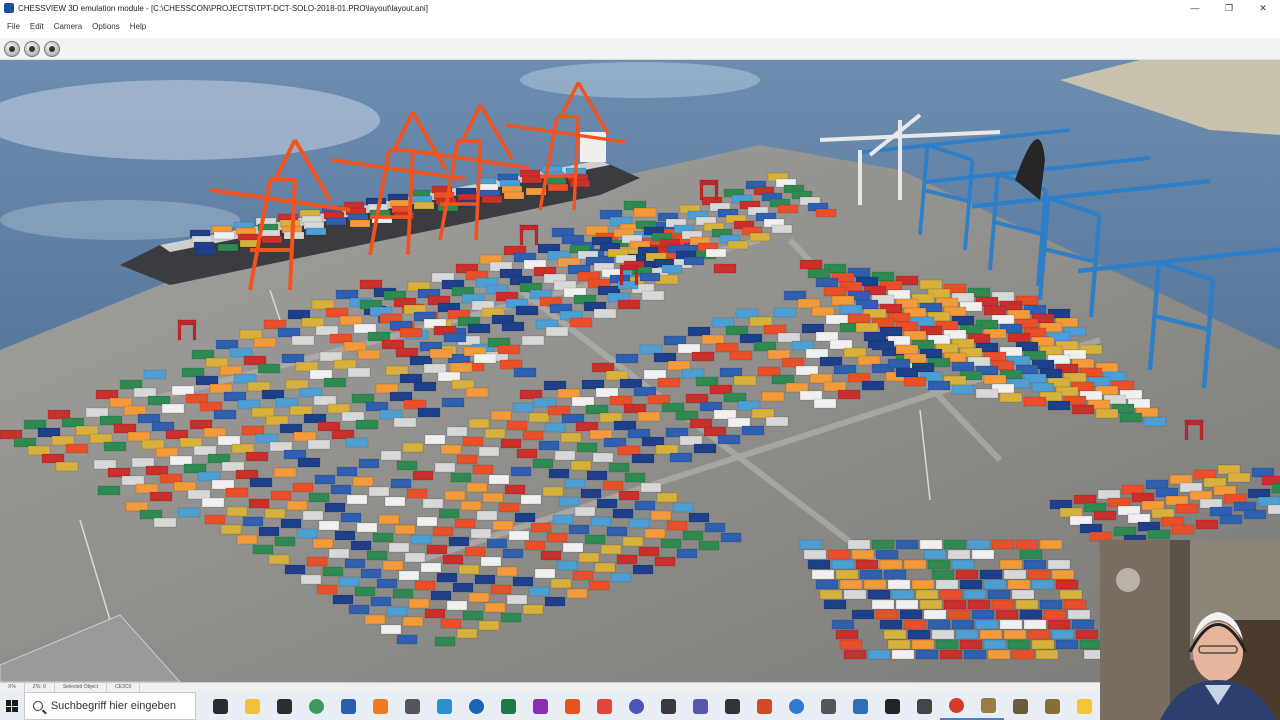  I want to click on file-explorer-icon, so click(252, 706).